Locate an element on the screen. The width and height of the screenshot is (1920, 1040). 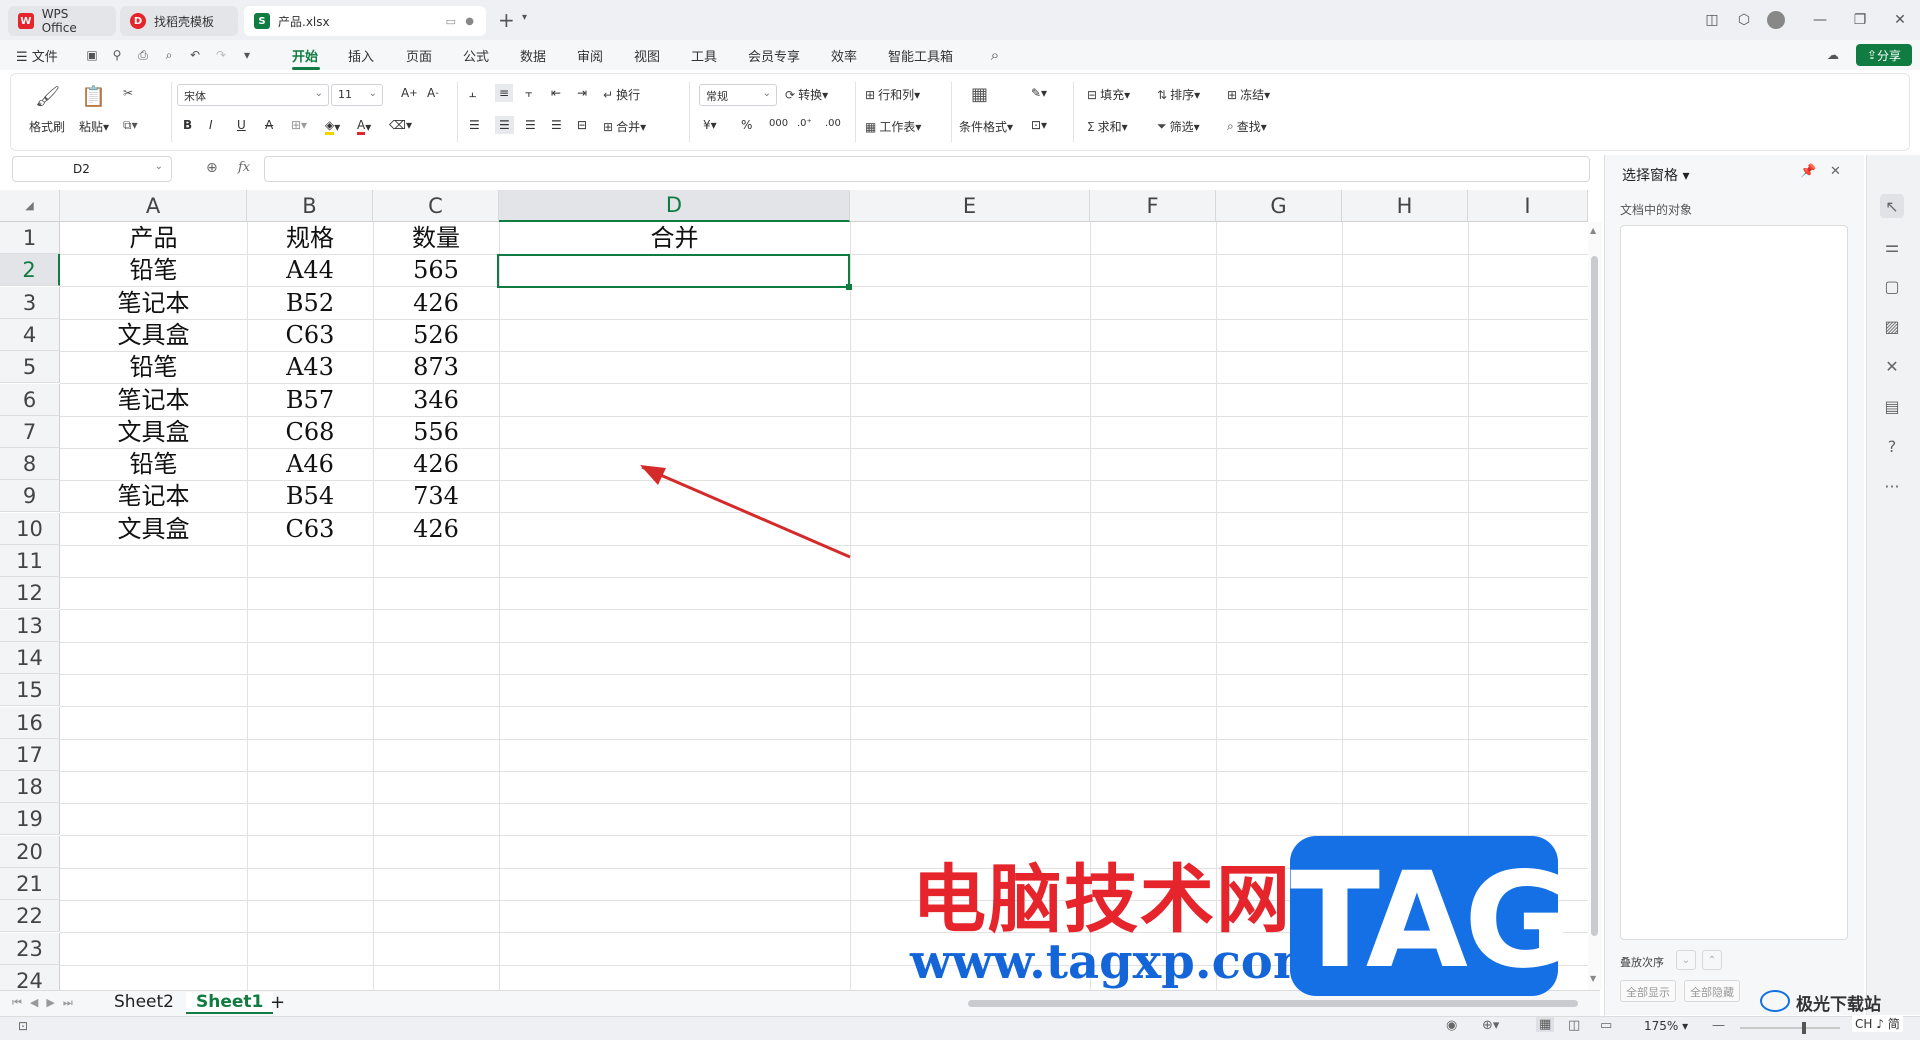
cell-a7: 文具盒 is located at coordinates (153, 432).